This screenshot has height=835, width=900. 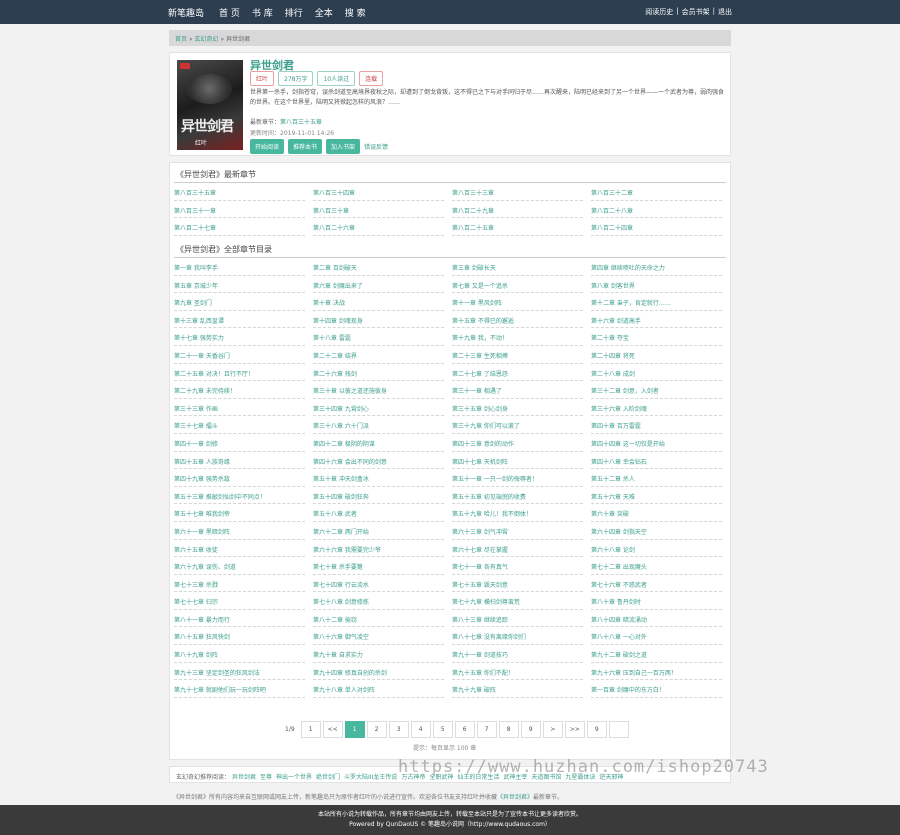 What do you see at coordinates (305, 146) in the screenshot?
I see `recommend-button: 推荐本书` at bounding box center [305, 146].